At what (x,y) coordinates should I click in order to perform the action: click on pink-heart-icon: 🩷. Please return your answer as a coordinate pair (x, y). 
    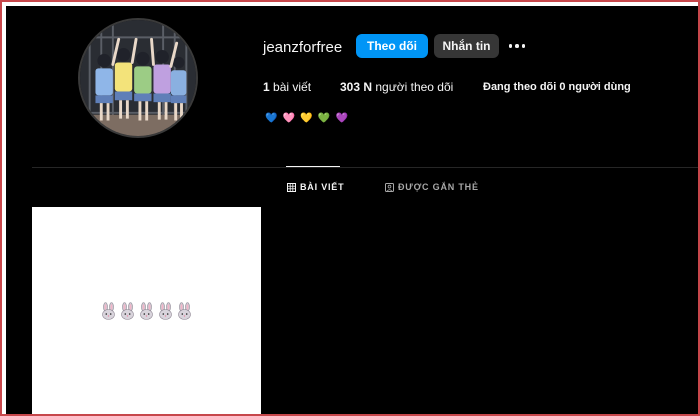
    Looking at the image, I should click on (289, 118).